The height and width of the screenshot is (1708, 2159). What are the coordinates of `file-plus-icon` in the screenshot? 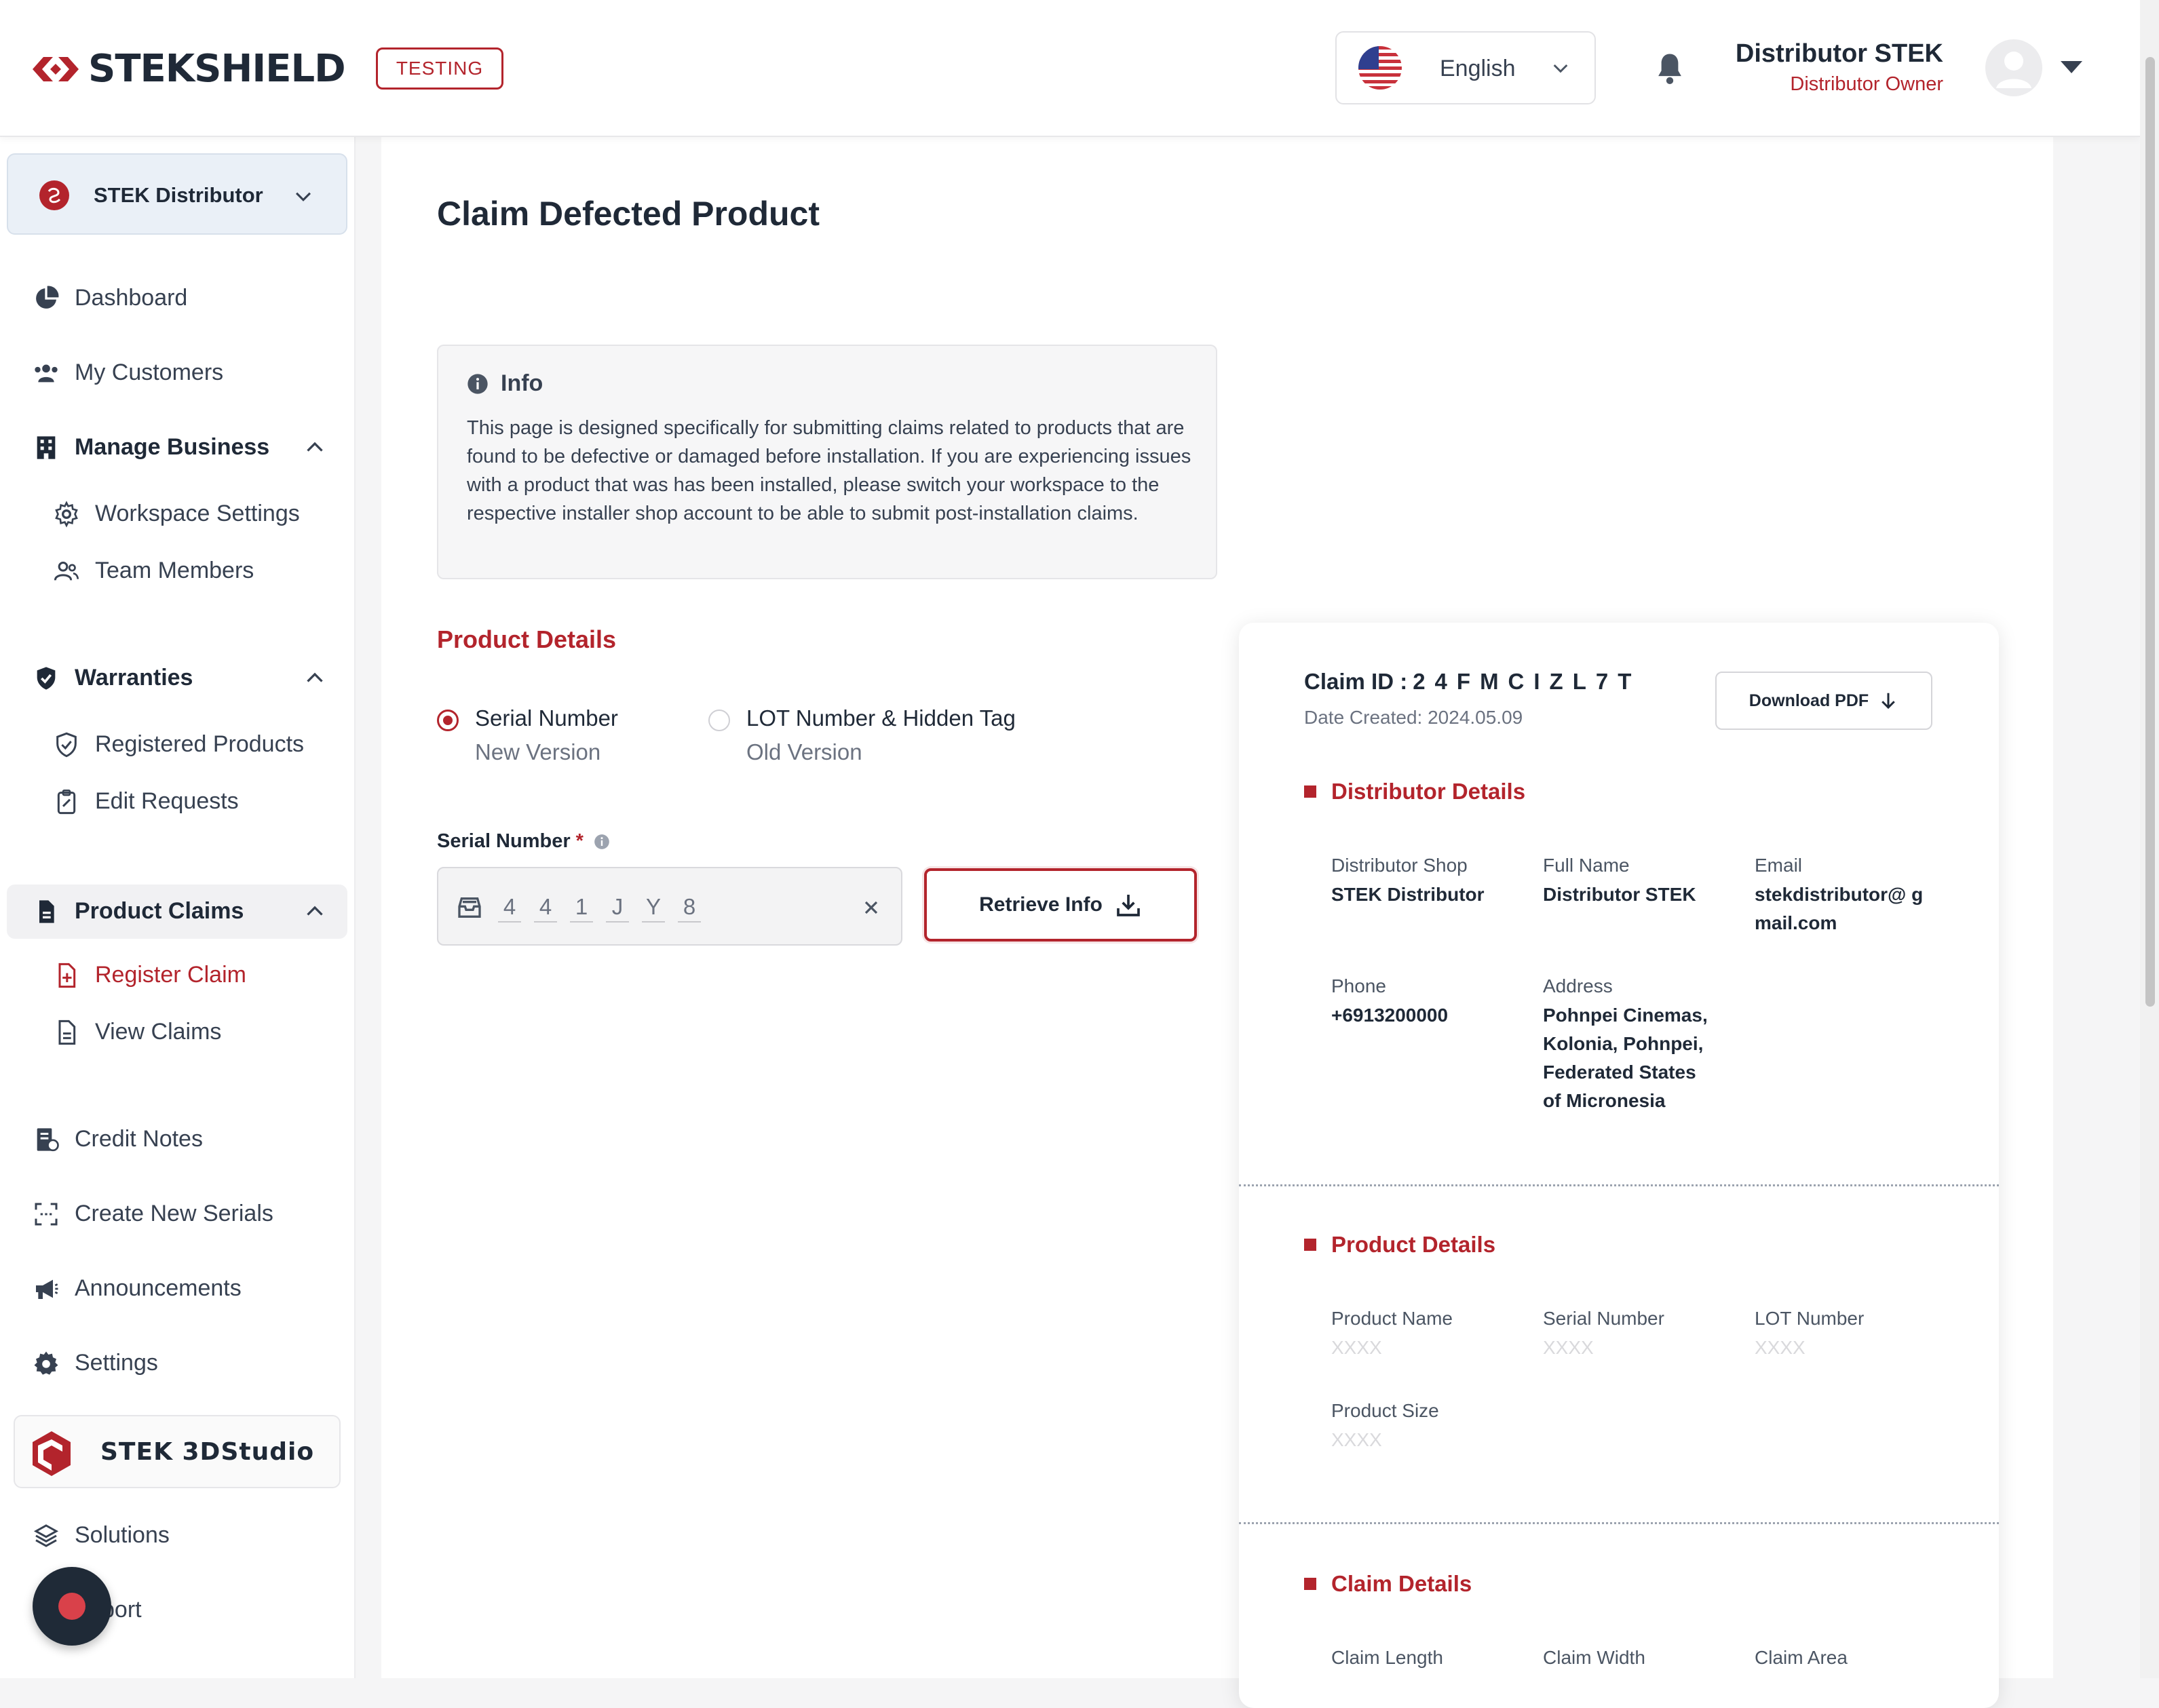 It's located at (67, 975).